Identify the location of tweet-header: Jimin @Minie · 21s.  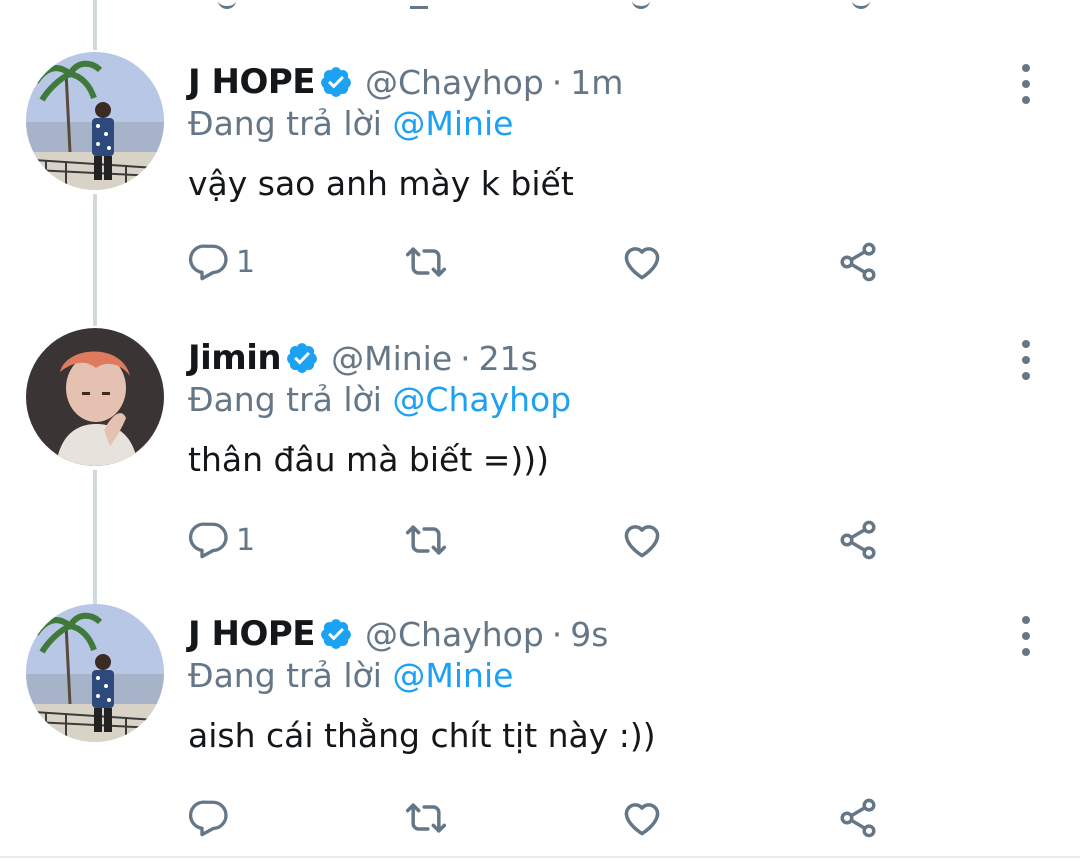
(363, 358).